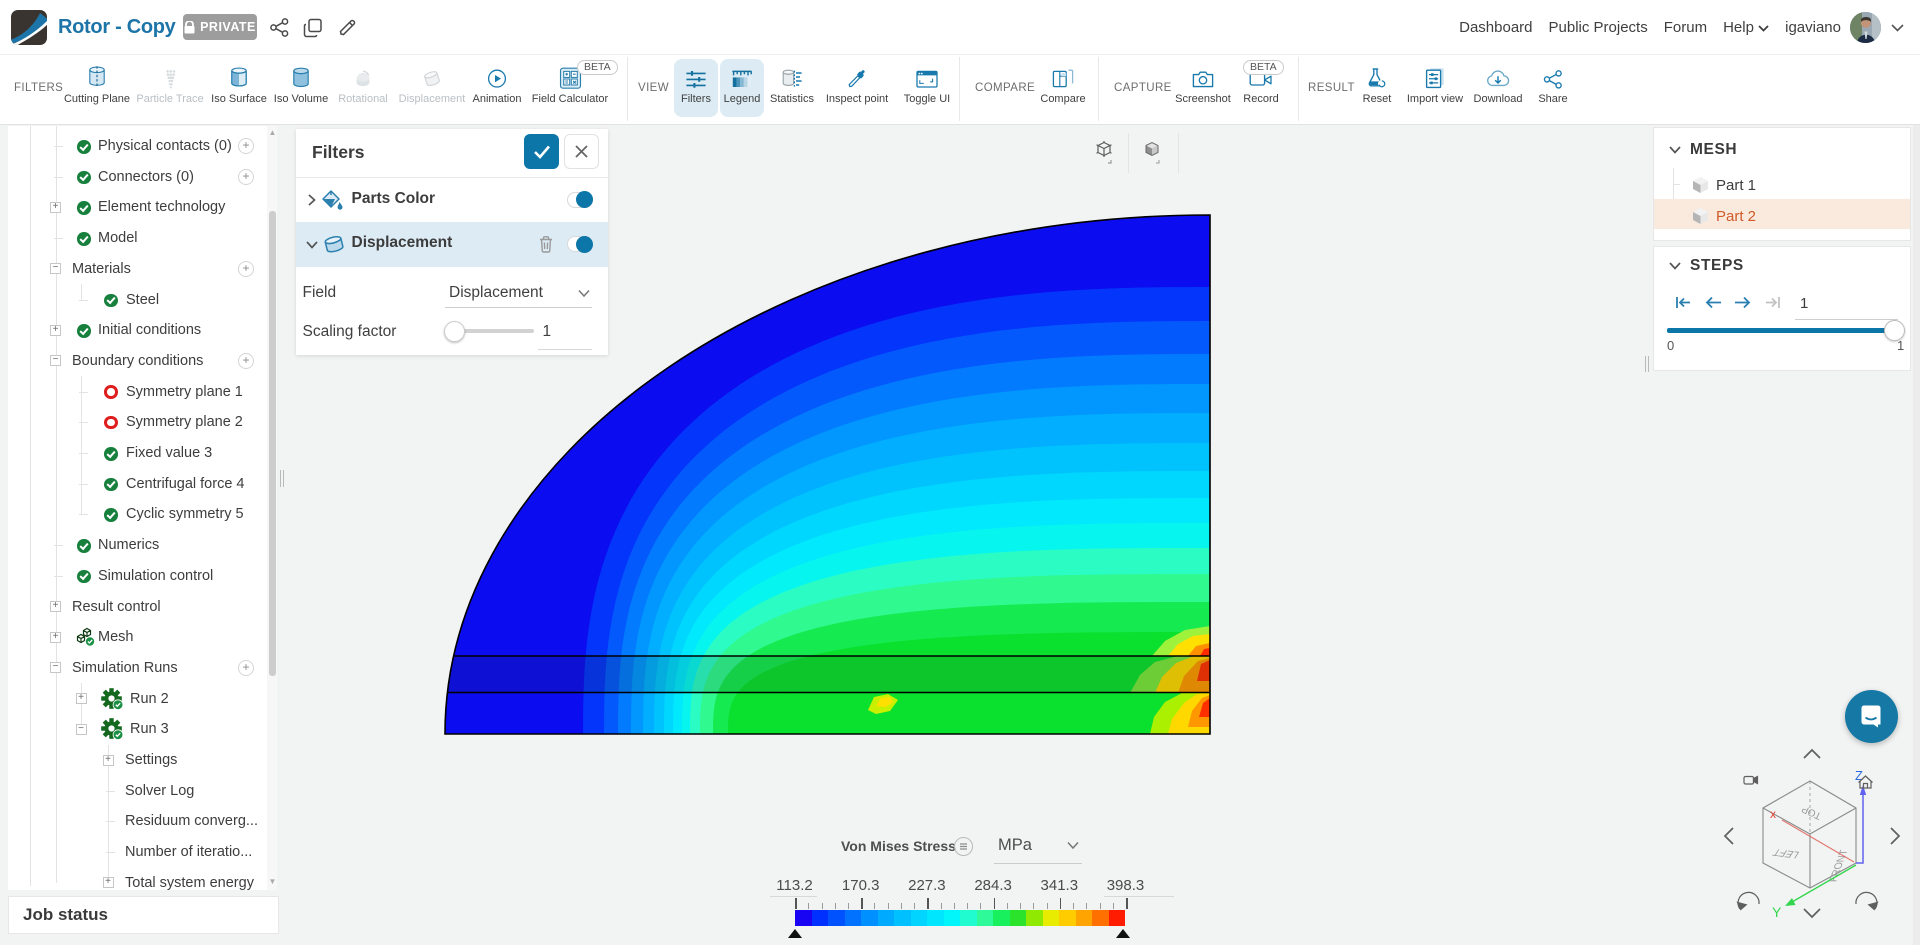 The height and width of the screenshot is (945, 1920). What do you see at coordinates (1773, 814) in the screenshot?
I see `svg-text: x` at bounding box center [1773, 814].